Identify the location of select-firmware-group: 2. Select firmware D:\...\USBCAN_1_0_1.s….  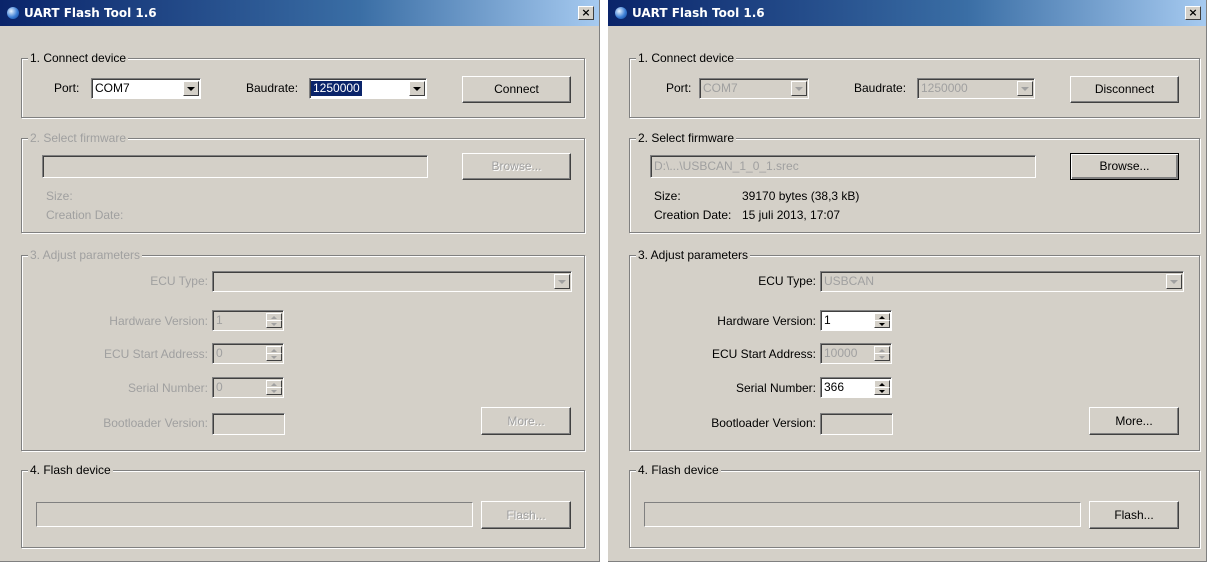
(914, 182).